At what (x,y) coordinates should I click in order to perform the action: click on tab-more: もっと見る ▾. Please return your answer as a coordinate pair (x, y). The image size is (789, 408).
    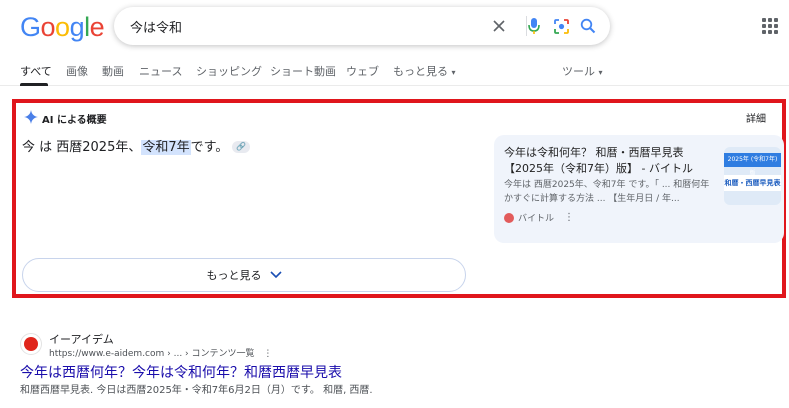
    Looking at the image, I should click on (424, 71).